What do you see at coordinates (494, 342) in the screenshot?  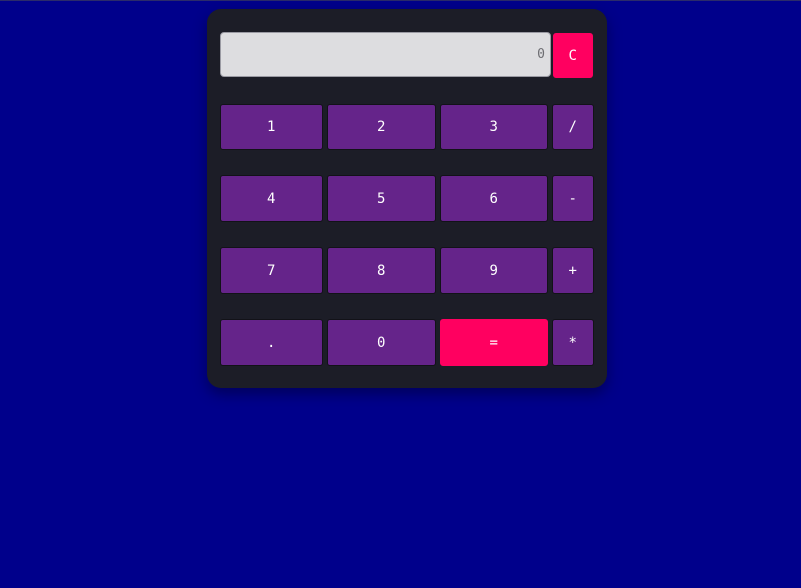 I see `equals-button: =` at bounding box center [494, 342].